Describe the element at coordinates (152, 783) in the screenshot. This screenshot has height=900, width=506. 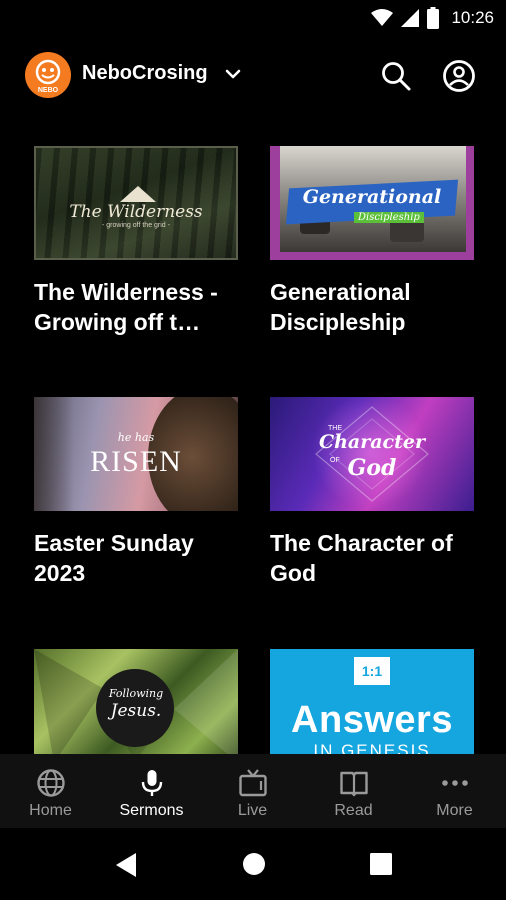
I see `microphone-icon` at that location.